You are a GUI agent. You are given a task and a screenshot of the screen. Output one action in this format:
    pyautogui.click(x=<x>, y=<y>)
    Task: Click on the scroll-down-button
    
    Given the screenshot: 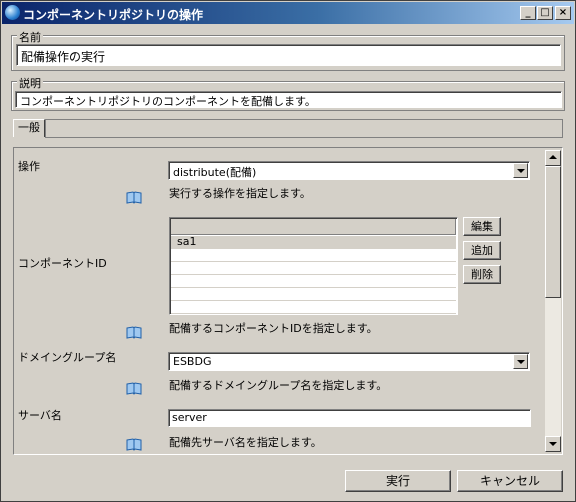 What is the action you would take?
    pyautogui.click(x=553, y=444)
    